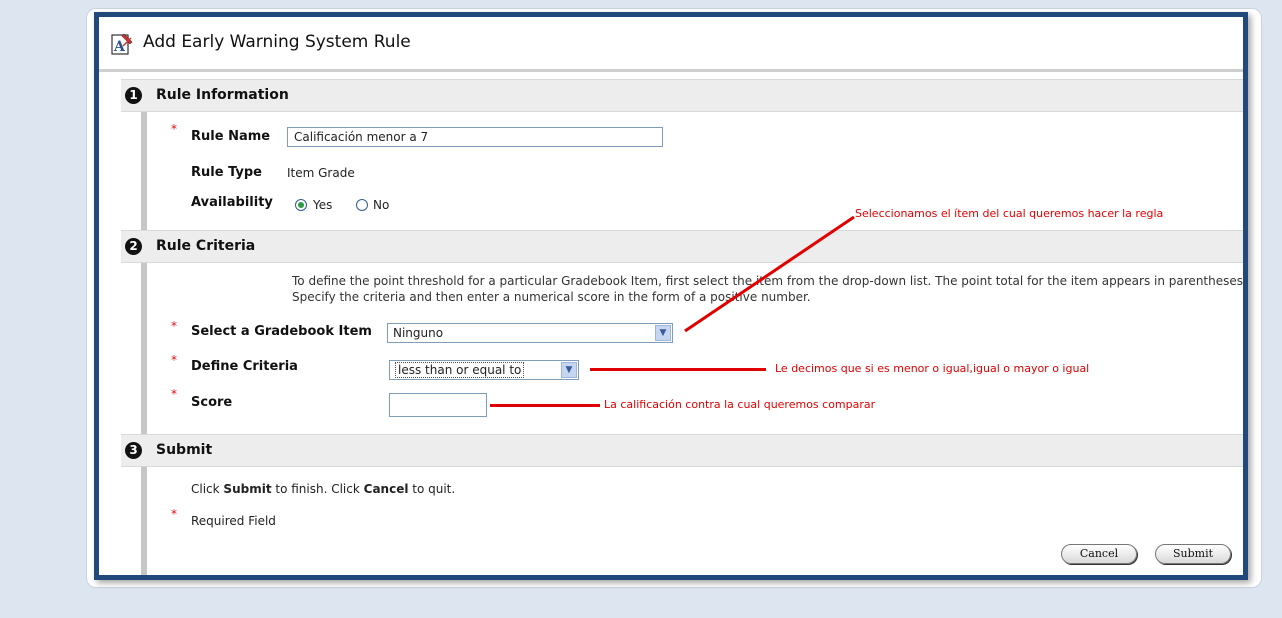 The height and width of the screenshot is (618, 1282). What do you see at coordinates (222, 95) in the screenshot?
I see `section-title: Rule Information` at bounding box center [222, 95].